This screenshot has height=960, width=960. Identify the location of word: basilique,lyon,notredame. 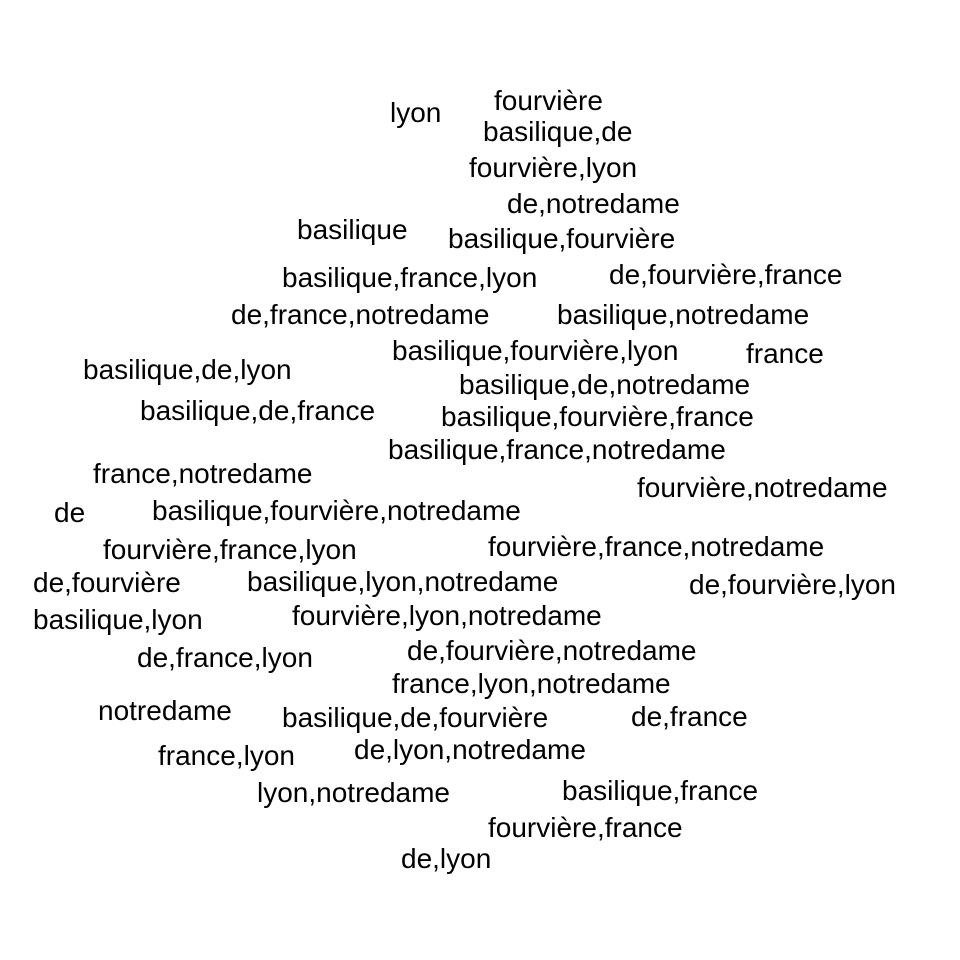
(403, 581).